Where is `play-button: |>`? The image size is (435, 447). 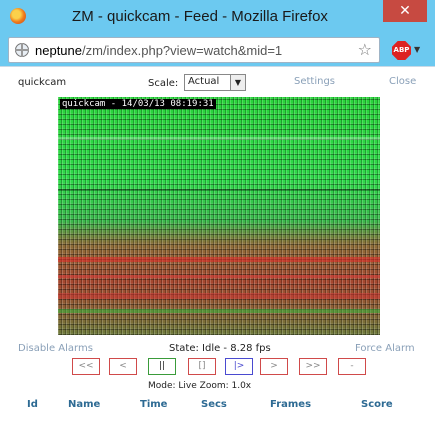
play-button: |> is located at coordinates (239, 366).